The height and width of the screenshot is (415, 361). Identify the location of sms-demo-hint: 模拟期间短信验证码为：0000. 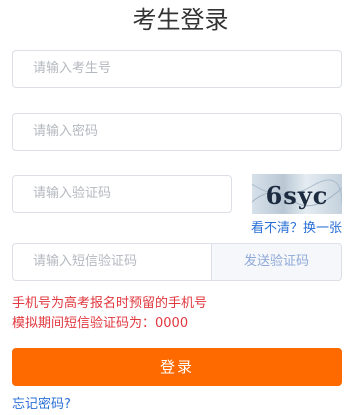
(100, 323).